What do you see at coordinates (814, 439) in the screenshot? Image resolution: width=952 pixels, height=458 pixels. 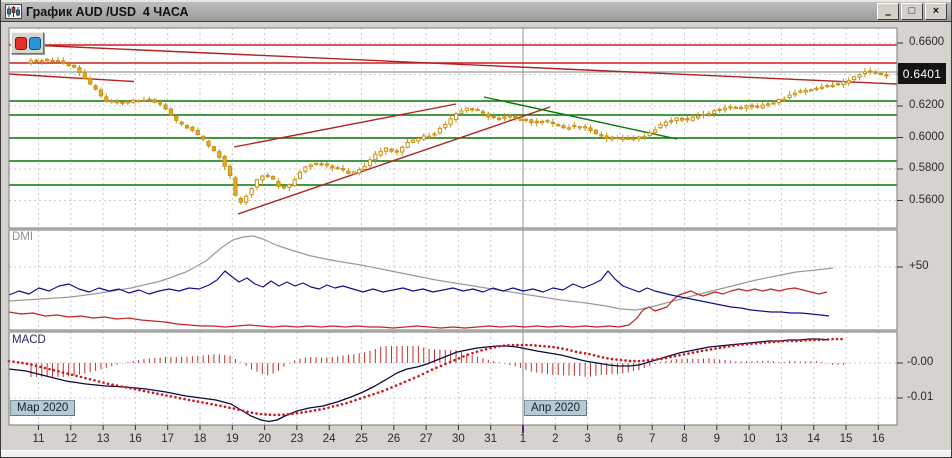 I see `time-axis-label: 14` at bounding box center [814, 439].